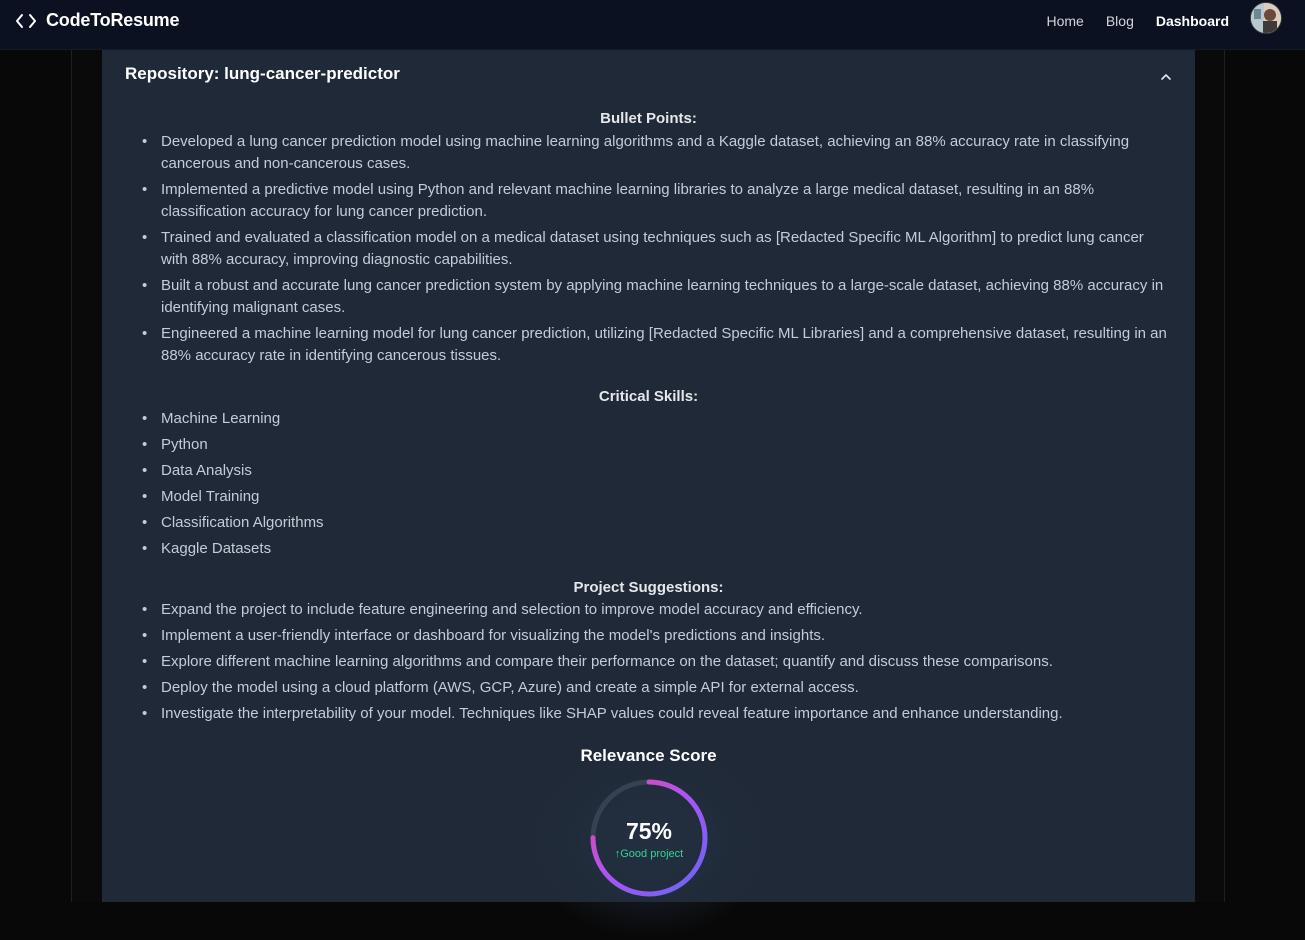  What do you see at coordinates (175, 444) in the screenshot?
I see `list-item: • Python` at bounding box center [175, 444].